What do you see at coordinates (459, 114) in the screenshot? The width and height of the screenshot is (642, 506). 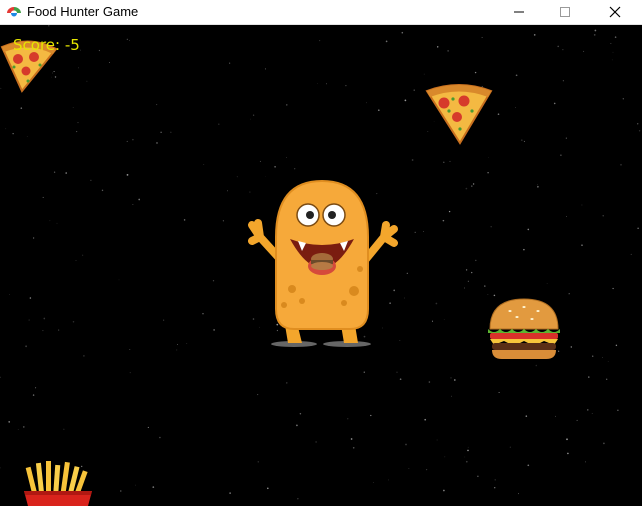 I see `pizza-slice-icon` at bounding box center [459, 114].